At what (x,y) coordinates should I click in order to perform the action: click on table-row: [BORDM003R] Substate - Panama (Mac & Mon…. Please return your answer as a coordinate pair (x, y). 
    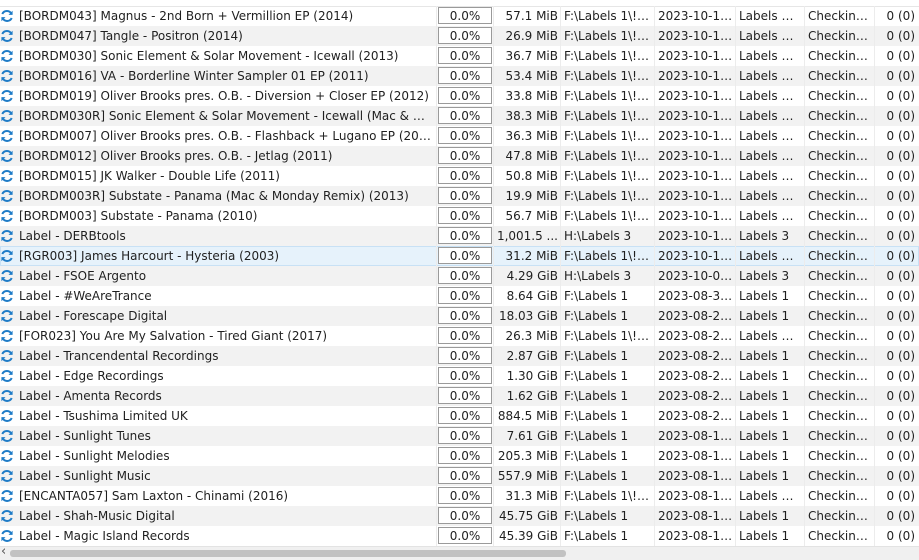
    Looking at the image, I should click on (459, 196).